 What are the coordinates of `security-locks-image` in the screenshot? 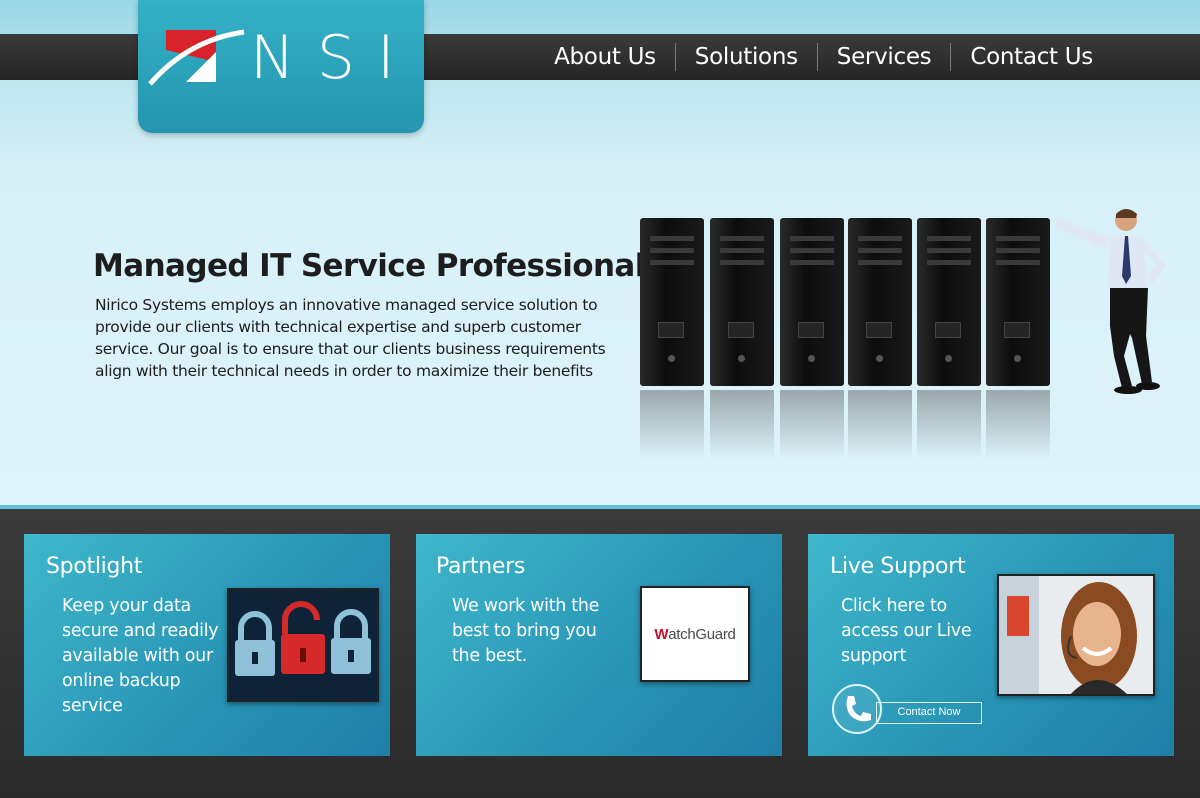 It's located at (303, 645).